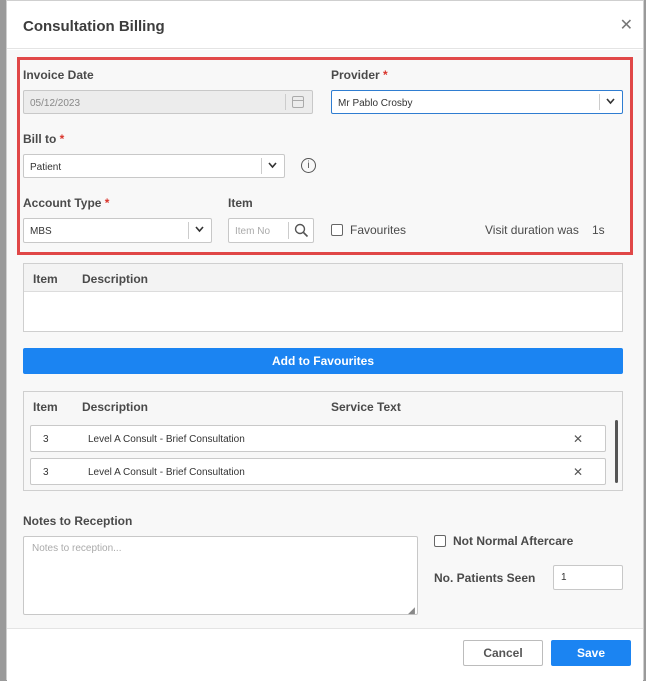 This screenshot has height=681, width=646. Describe the element at coordinates (117, 230) in the screenshot. I see `account-type-select: MBS` at that location.